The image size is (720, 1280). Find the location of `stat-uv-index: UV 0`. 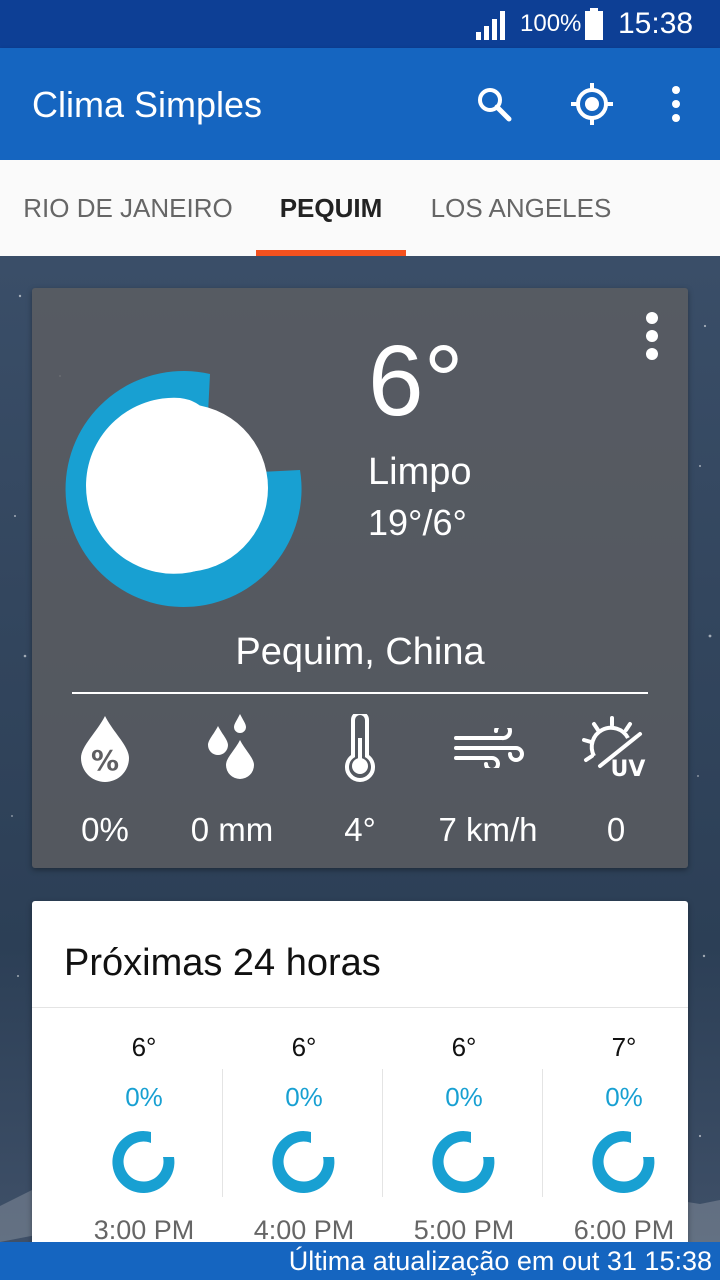

stat-uv-index: UV 0 is located at coordinates (616, 781).